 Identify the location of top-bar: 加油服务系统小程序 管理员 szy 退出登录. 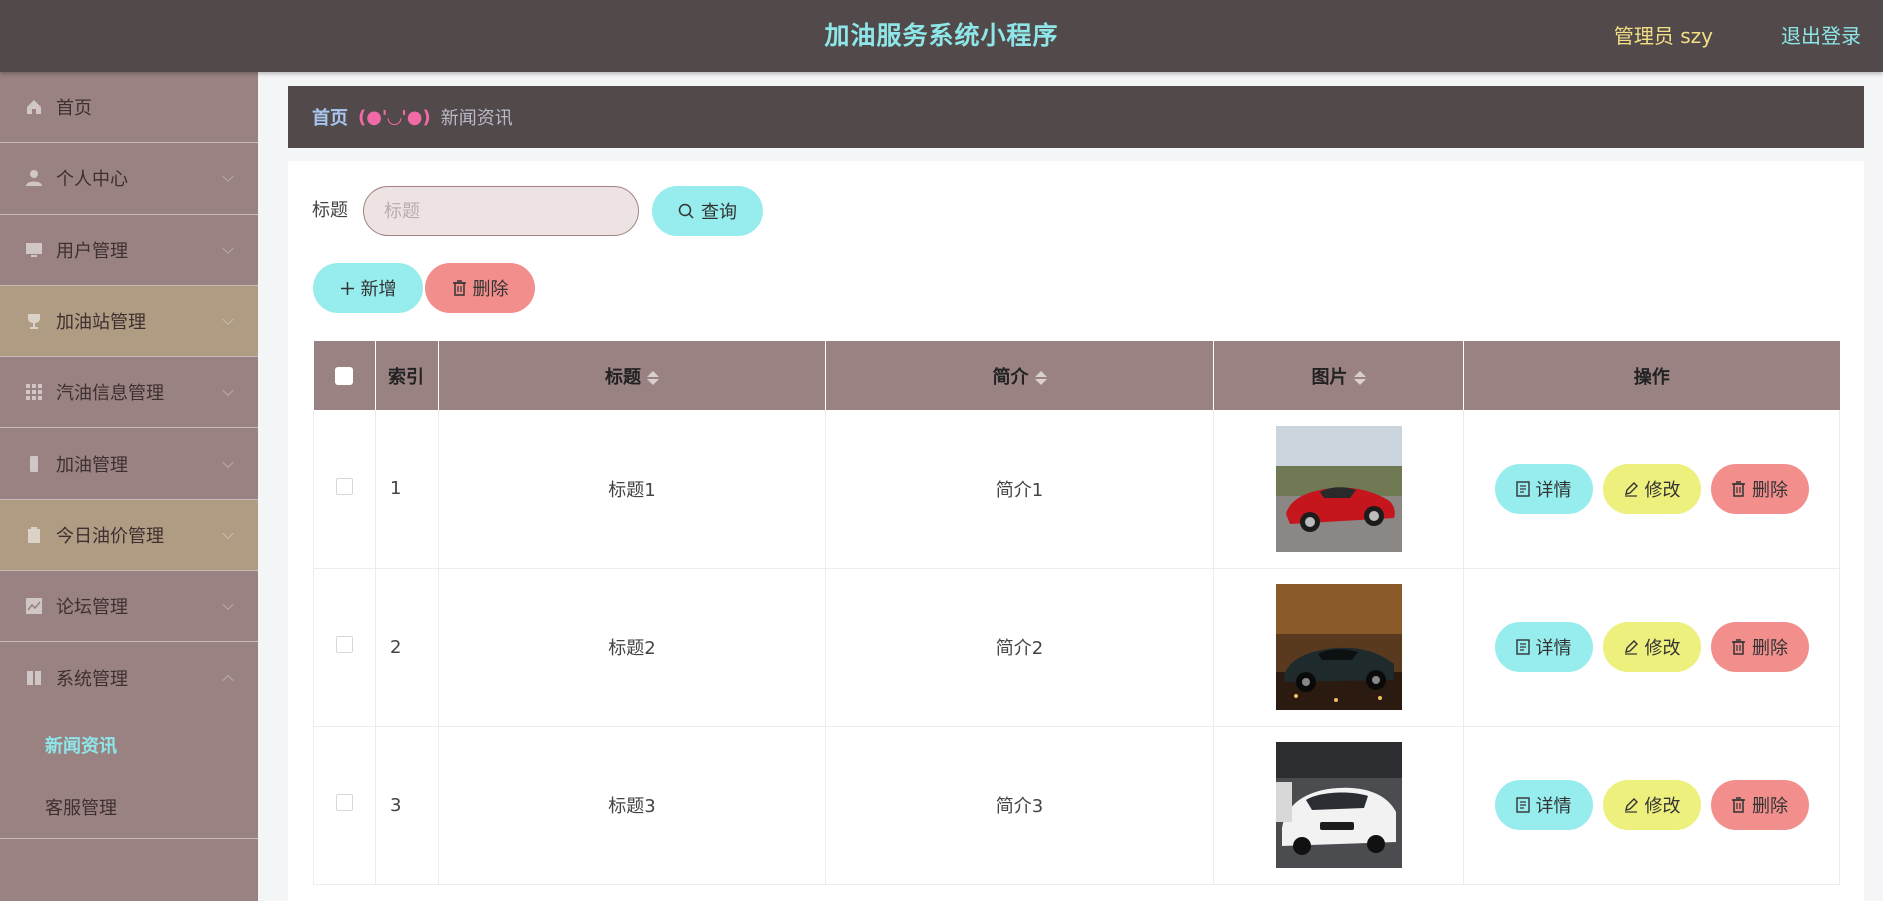
(941, 36).